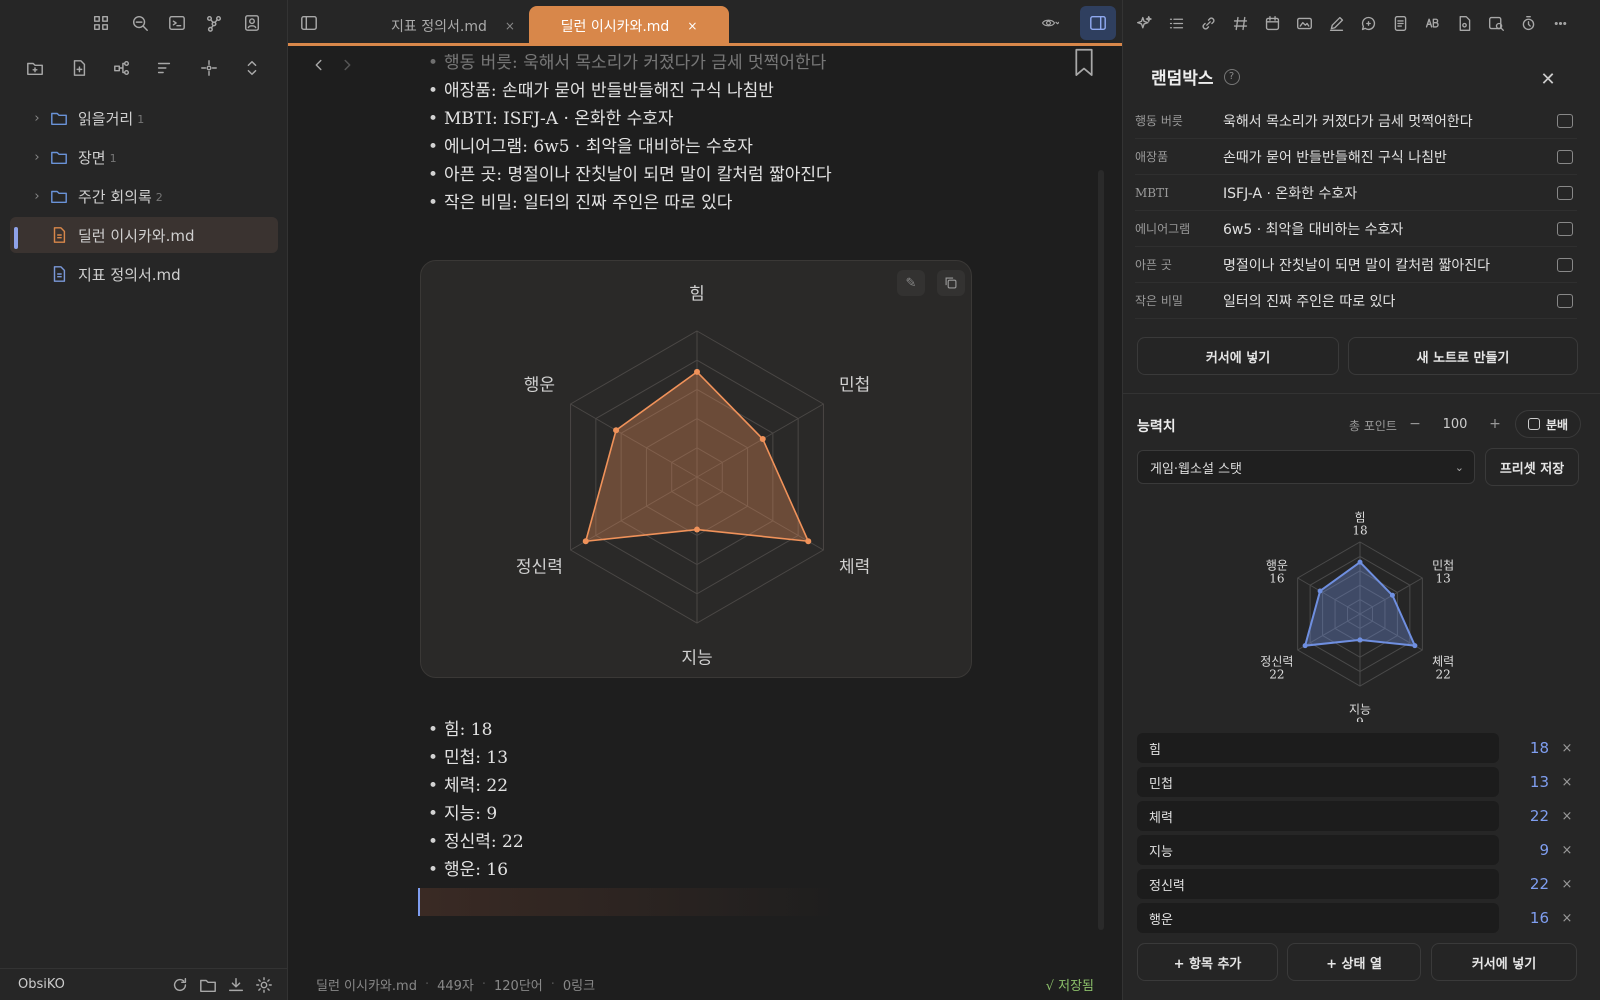 The width and height of the screenshot is (1600, 1000). What do you see at coordinates (1318, 850) in the screenshot?
I see `stat-name-input: 지능` at bounding box center [1318, 850].